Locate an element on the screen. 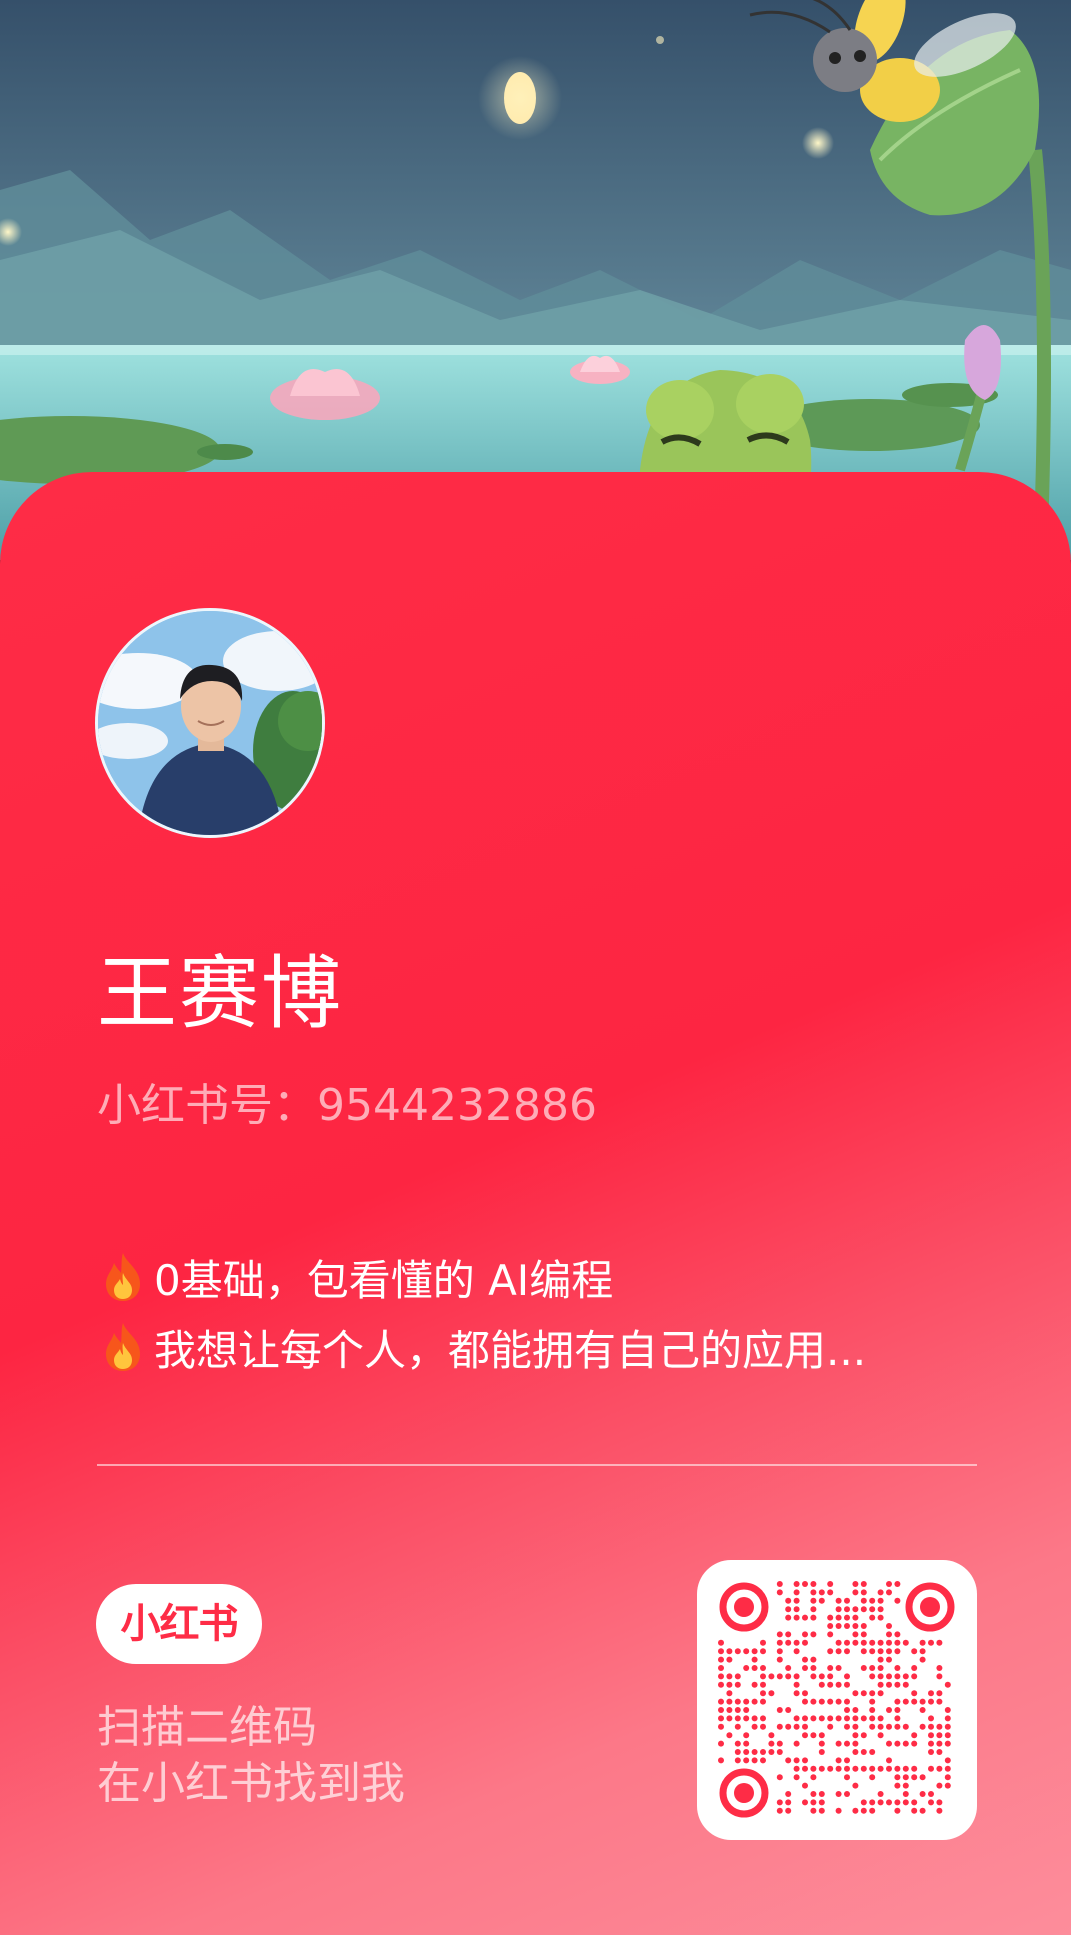 This screenshot has width=1071, height=1935. avatar is located at coordinates (210, 723).